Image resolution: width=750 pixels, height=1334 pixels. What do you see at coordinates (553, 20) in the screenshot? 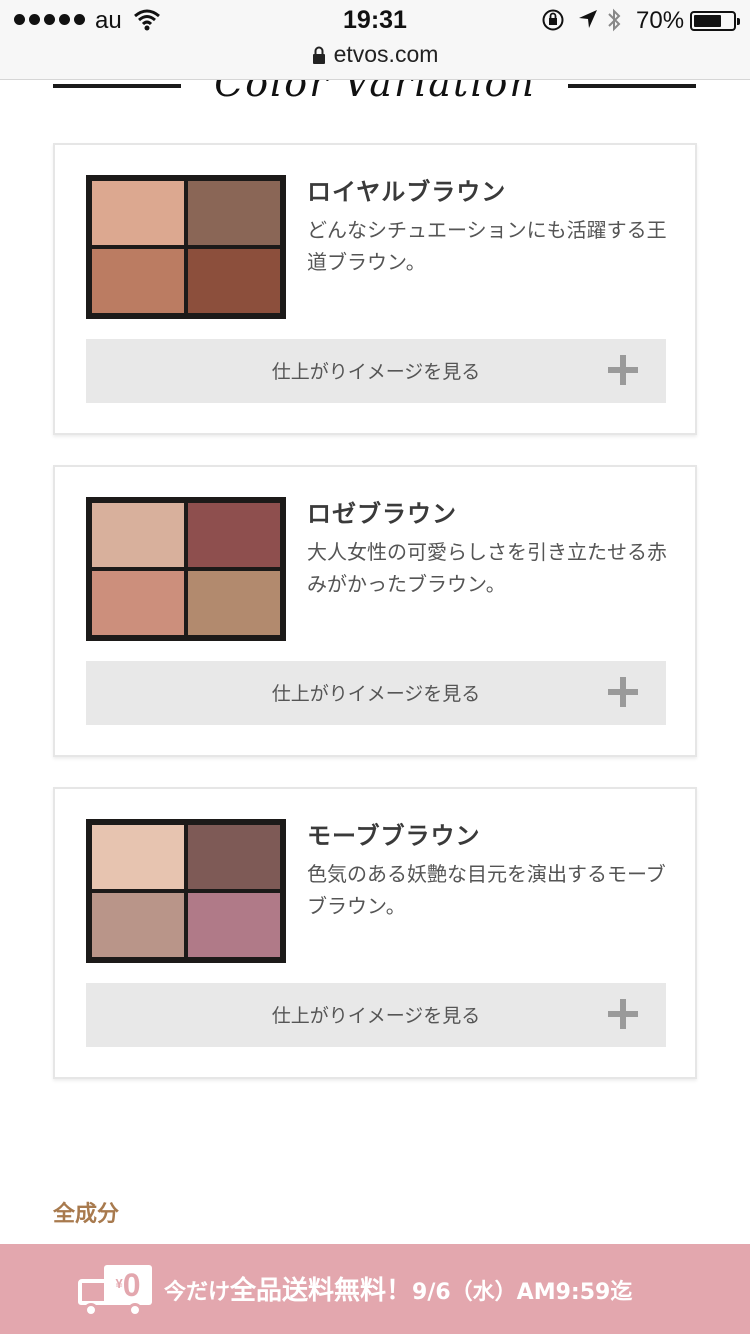
I see `rotation-lock-icon` at bounding box center [553, 20].